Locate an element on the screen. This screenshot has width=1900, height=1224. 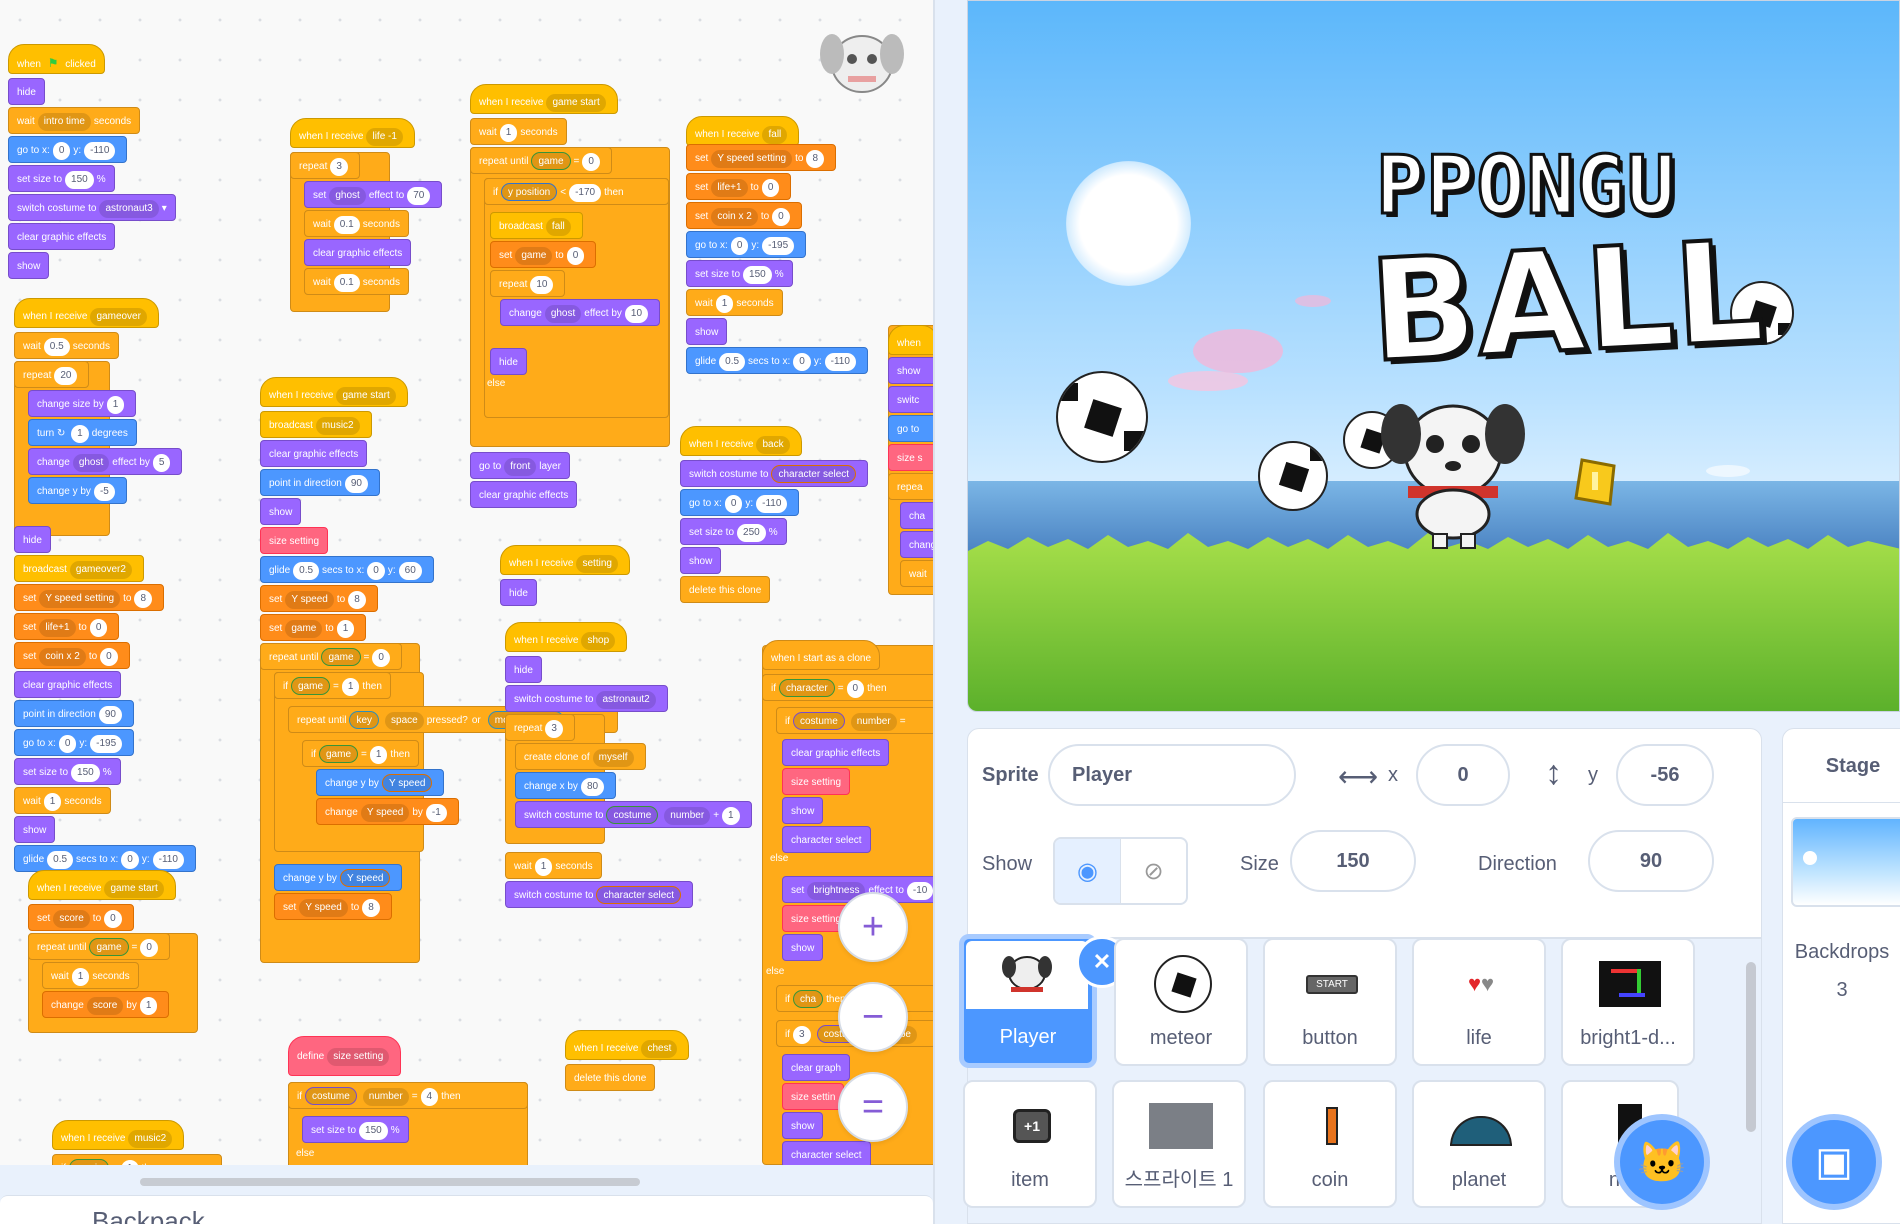
repeat-input: 10 is located at coordinates (542, 285).